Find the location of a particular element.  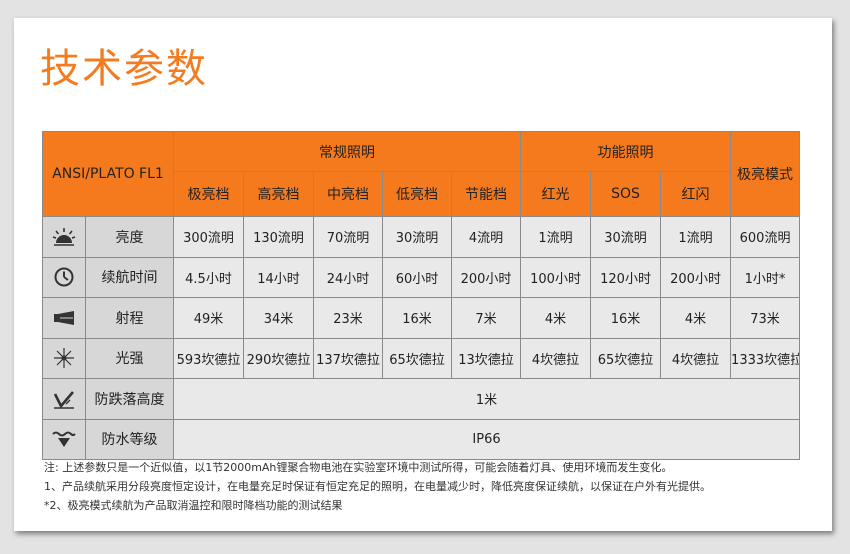

row-label: 防水等级 is located at coordinates (129, 439).